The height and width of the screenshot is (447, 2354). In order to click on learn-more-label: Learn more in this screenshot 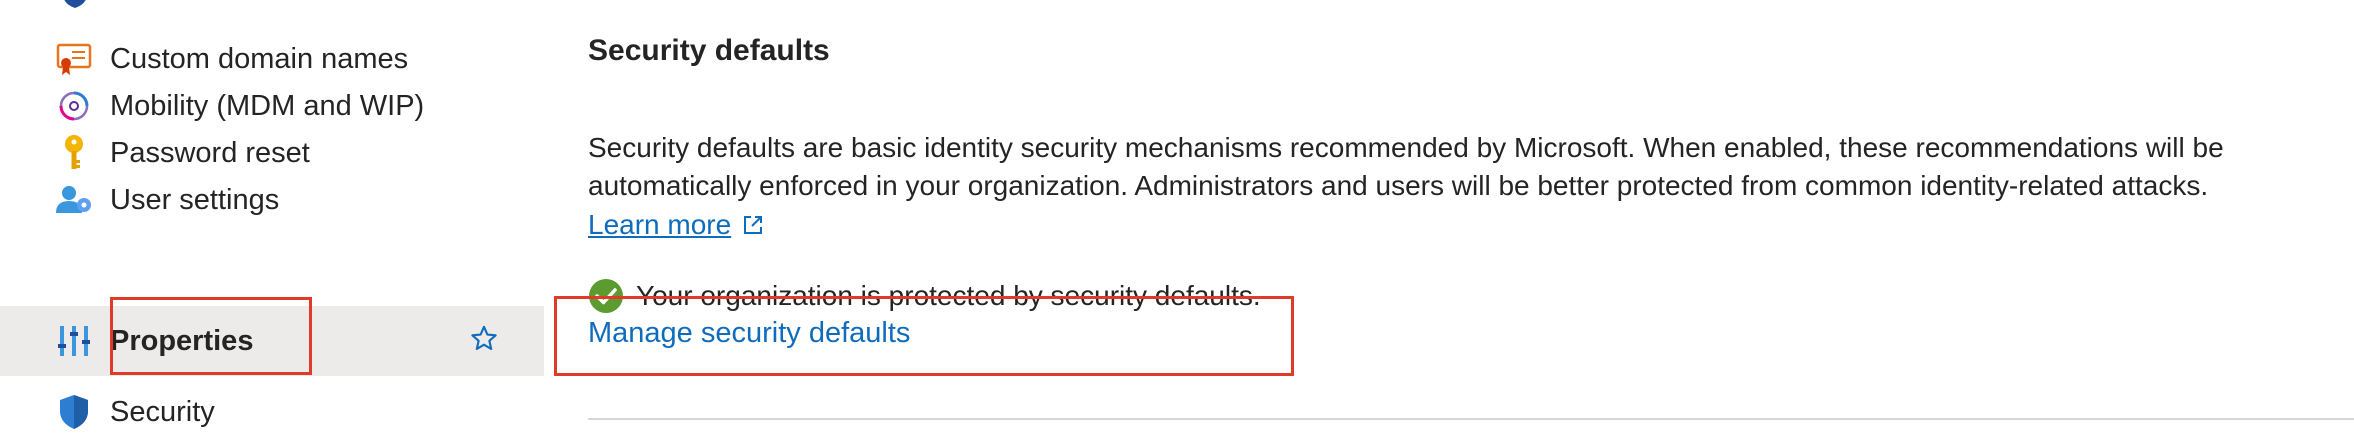, I will do `click(660, 224)`.